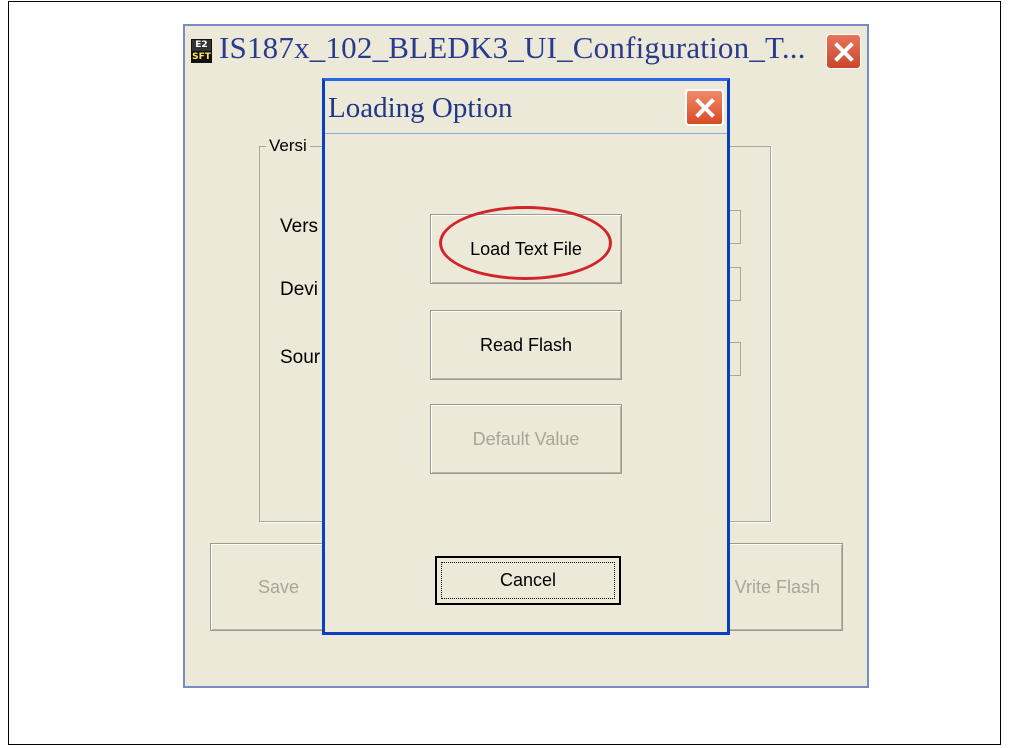  What do you see at coordinates (526, 345) in the screenshot?
I see `read-flash-button: Read Flash` at bounding box center [526, 345].